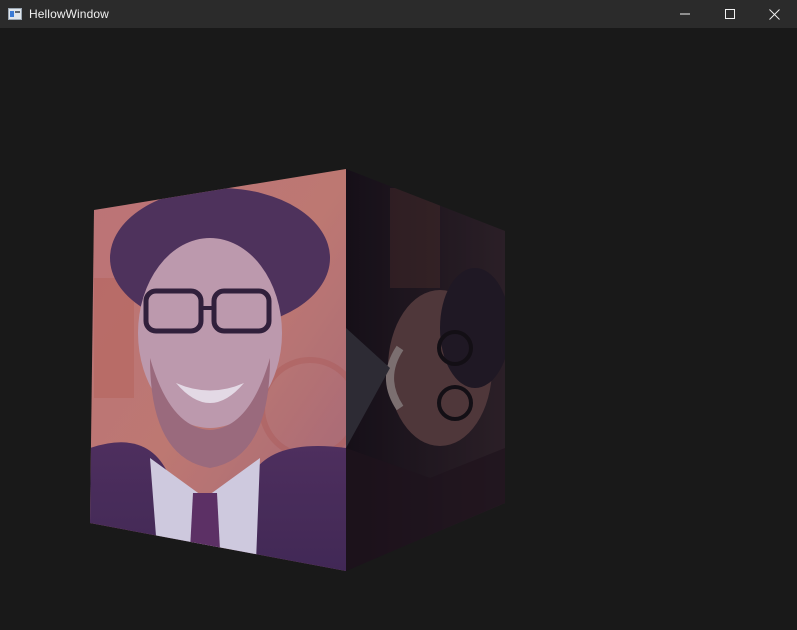 This screenshot has width=797, height=630. What do you see at coordinates (398, 14) in the screenshot?
I see `title-bar: HellowWindow` at bounding box center [398, 14].